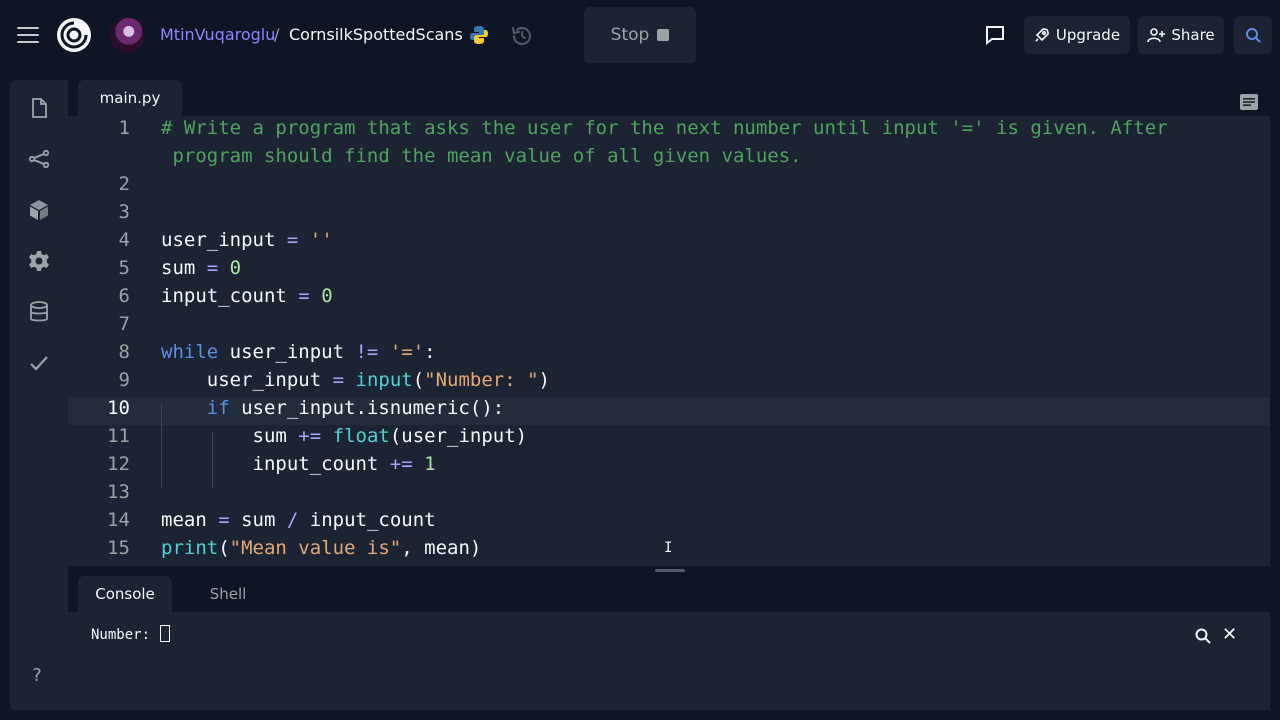 The width and height of the screenshot is (1280, 720). What do you see at coordinates (39, 210) in the screenshot?
I see `packages-icon` at bounding box center [39, 210].